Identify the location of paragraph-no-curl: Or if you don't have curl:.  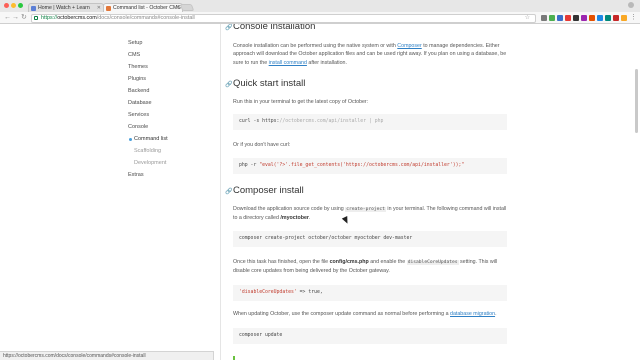
(262, 145).